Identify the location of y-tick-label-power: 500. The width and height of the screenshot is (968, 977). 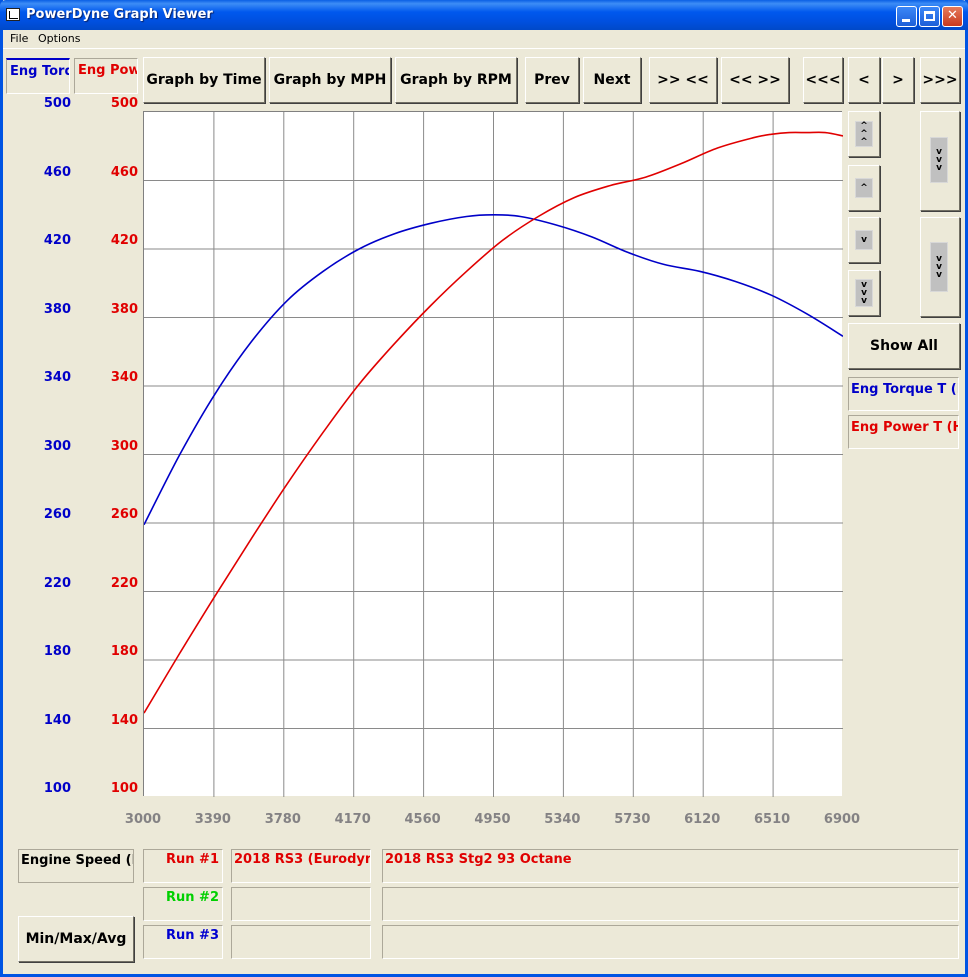
(124, 103).